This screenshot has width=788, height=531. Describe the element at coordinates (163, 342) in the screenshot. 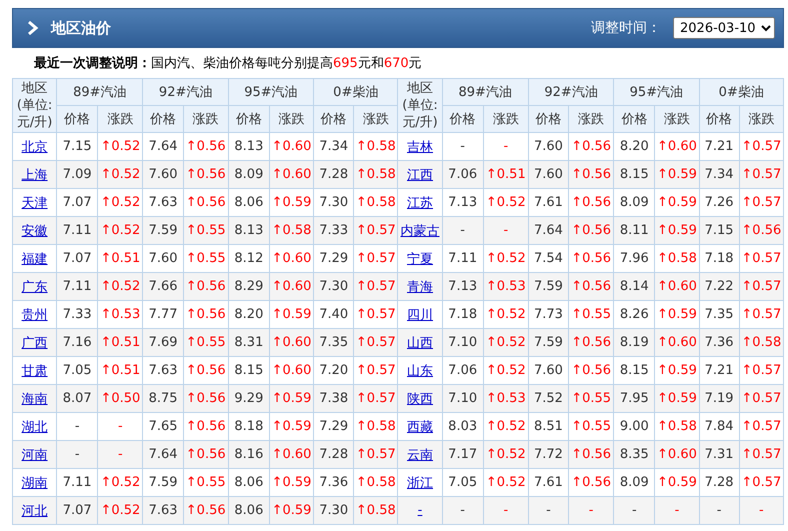

I see `price-value: 7.69` at that location.